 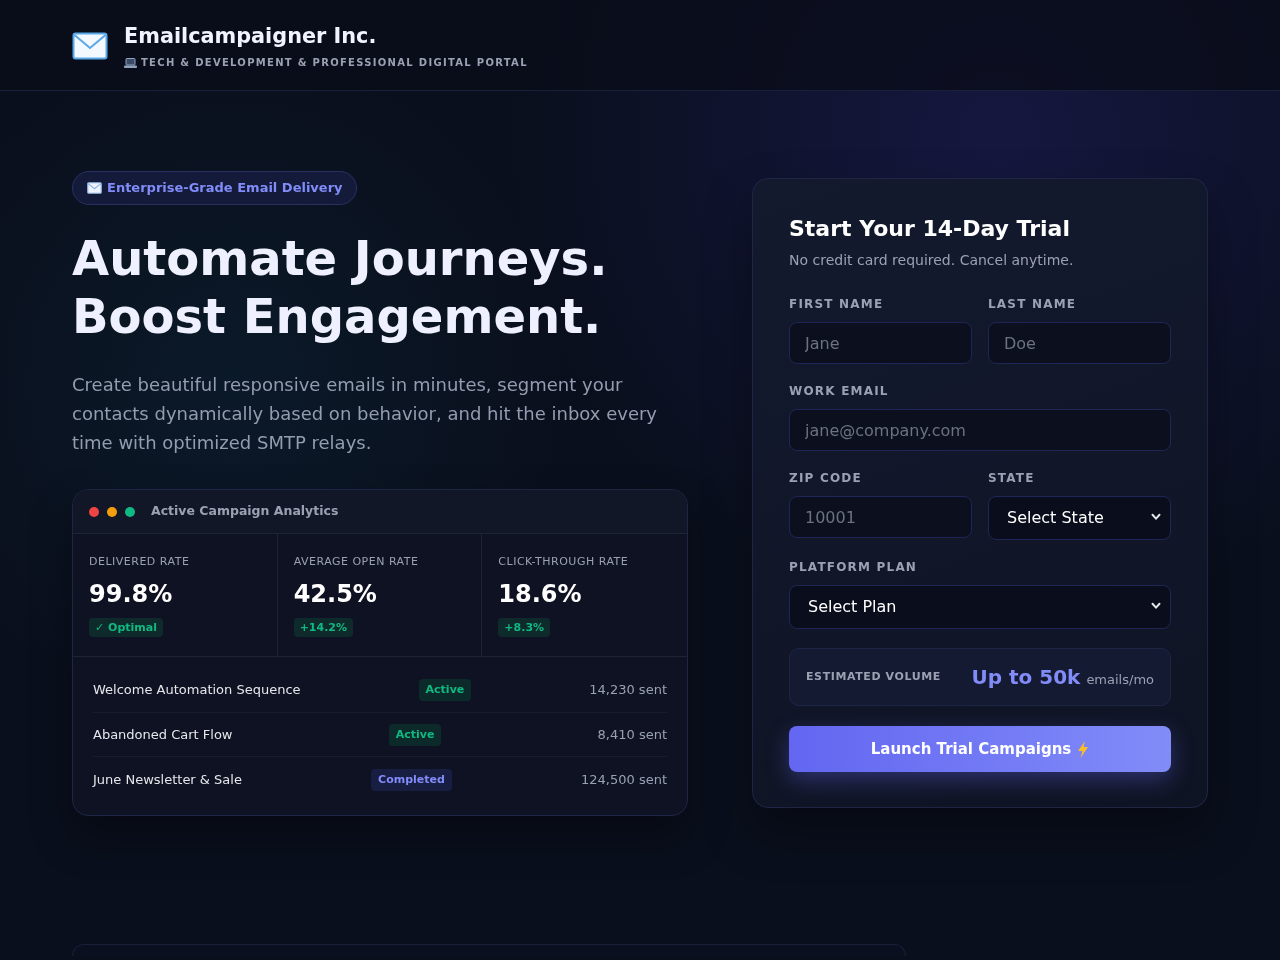 What do you see at coordinates (334, 63) in the screenshot?
I see `tagline: TECH & DEVELOPMENT & PROFESSIONAL DIGITAL PORTAL` at bounding box center [334, 63].